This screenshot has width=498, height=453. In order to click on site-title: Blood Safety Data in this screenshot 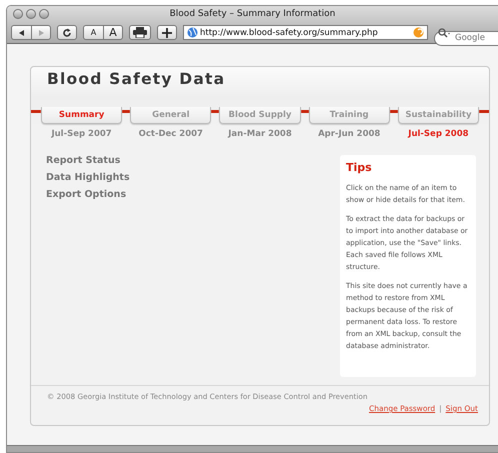, I will do `click(136, 79)`.